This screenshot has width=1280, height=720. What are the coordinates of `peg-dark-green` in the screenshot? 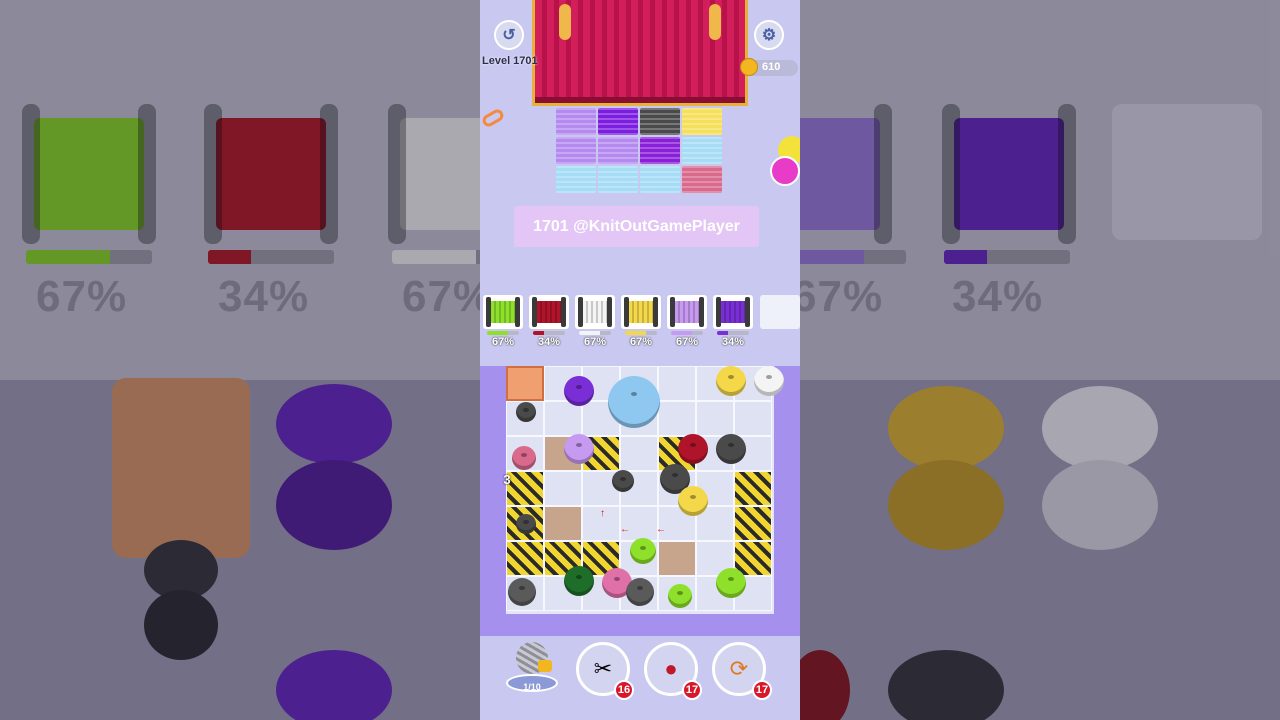 It's located at (579, 581).